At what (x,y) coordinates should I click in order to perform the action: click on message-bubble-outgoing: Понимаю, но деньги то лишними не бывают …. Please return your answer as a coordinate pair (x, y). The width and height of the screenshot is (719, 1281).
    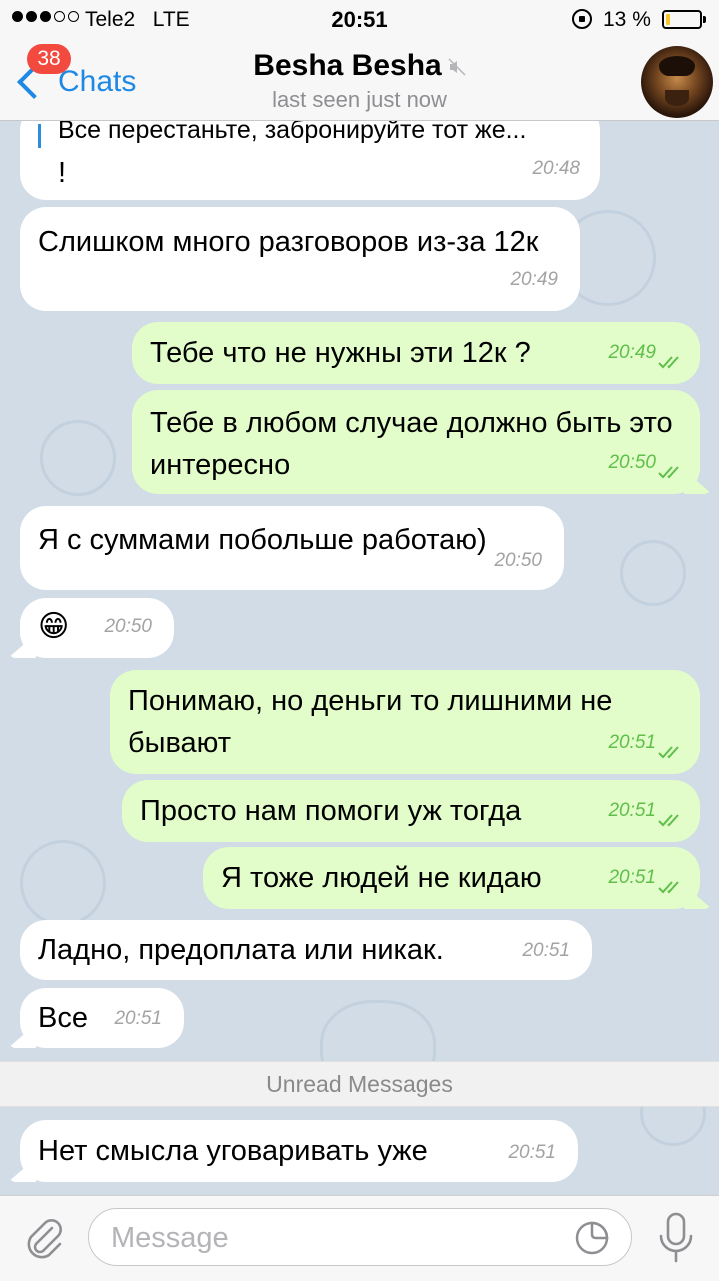
    Looking at the image, I should click on (405, 722).